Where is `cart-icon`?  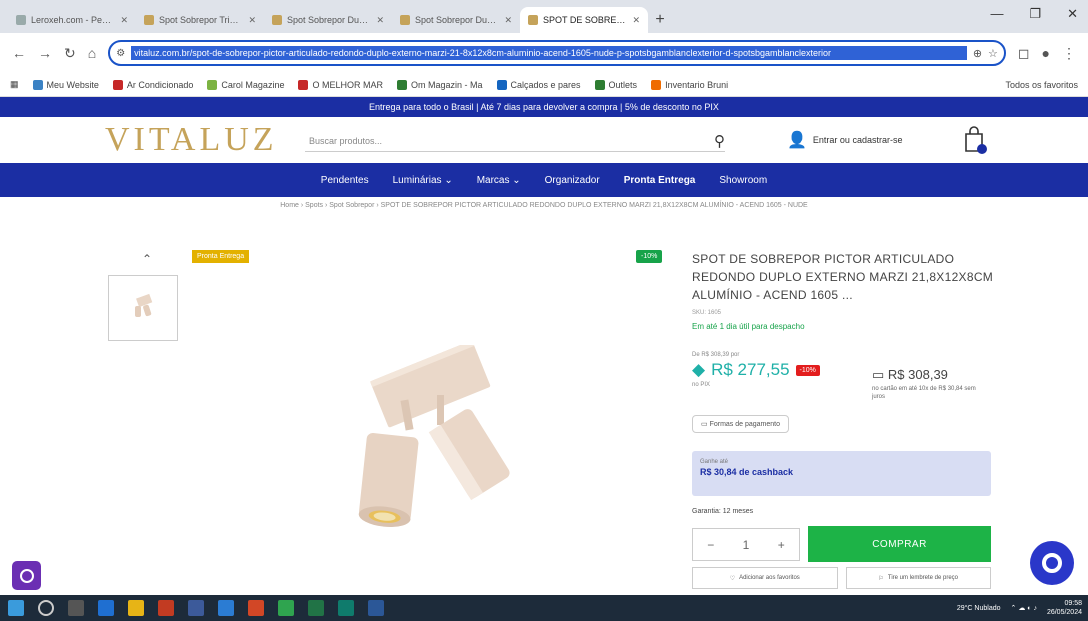
cart-icon is located at coordinates (975, 140).